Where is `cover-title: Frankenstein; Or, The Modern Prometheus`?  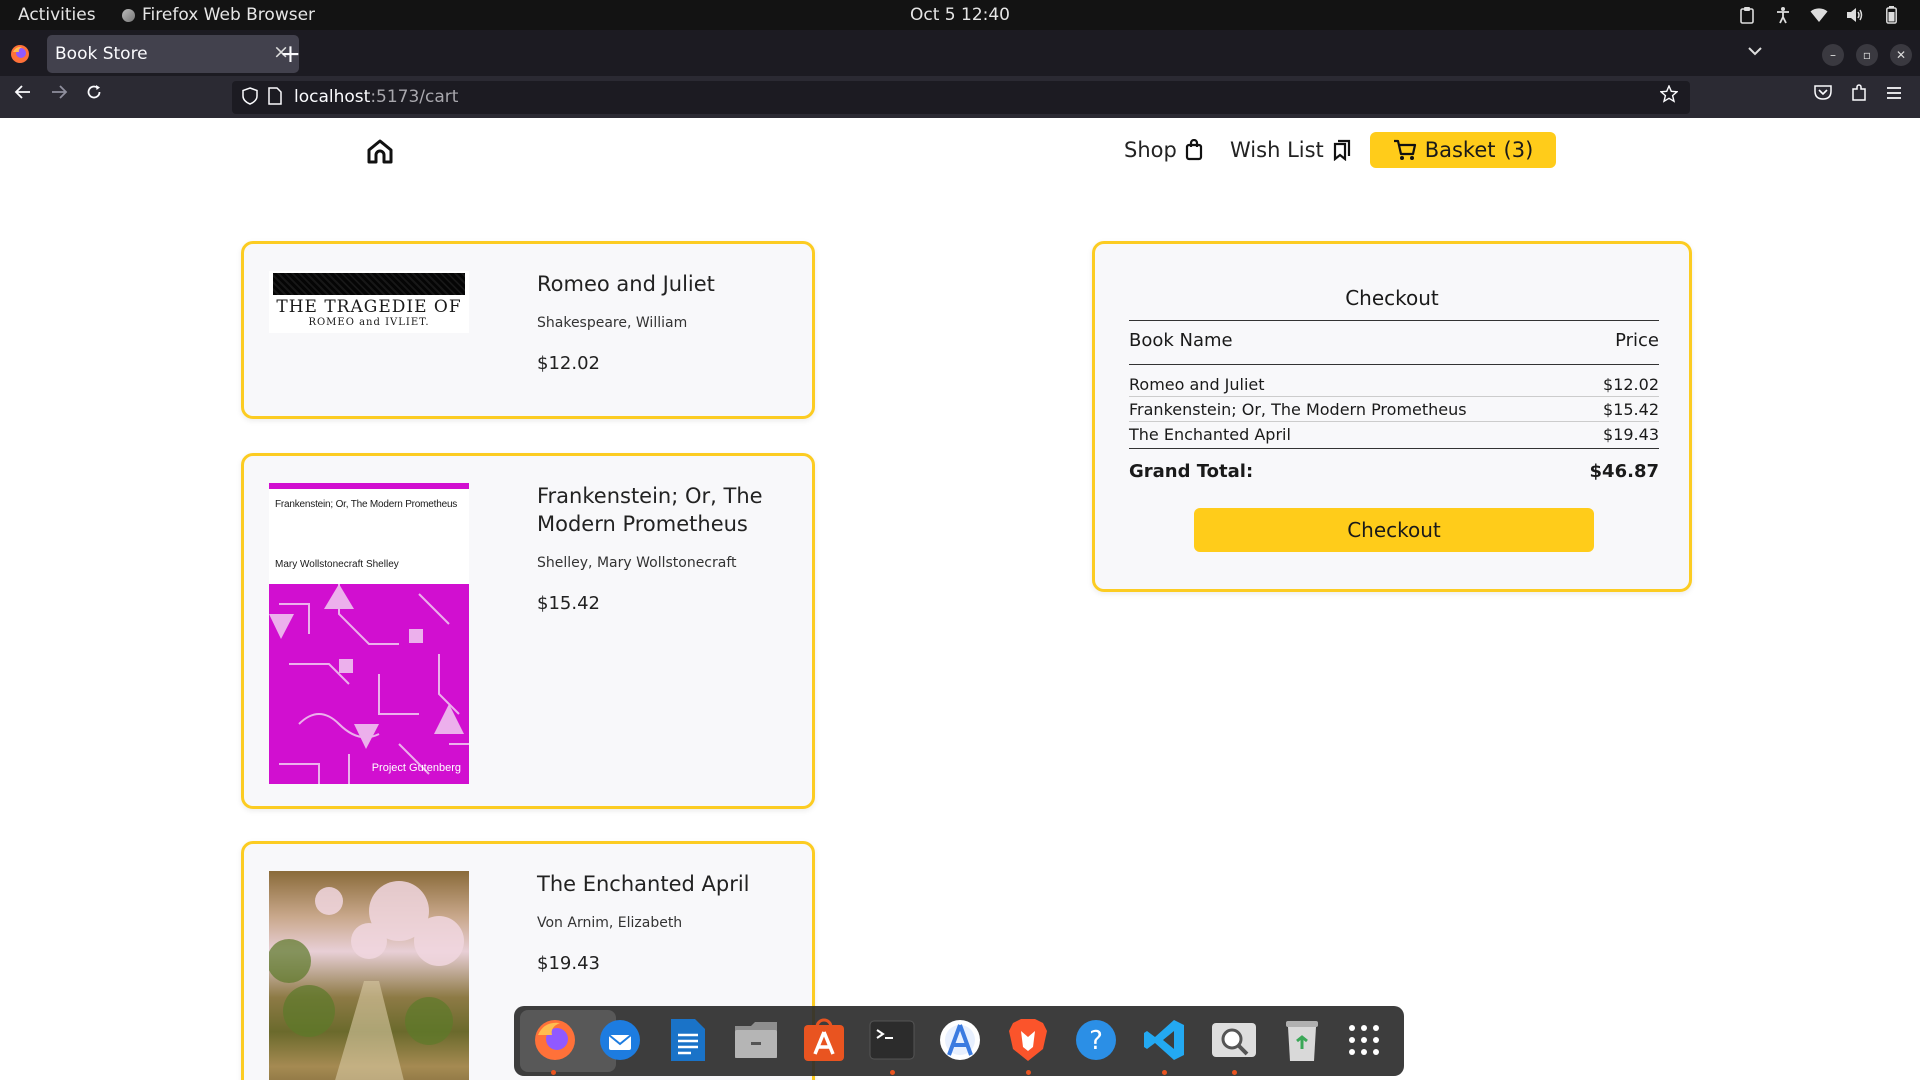 cover-title: Frankenstein; Or, The Modern Prometheus is located at coordinates (366, 504).